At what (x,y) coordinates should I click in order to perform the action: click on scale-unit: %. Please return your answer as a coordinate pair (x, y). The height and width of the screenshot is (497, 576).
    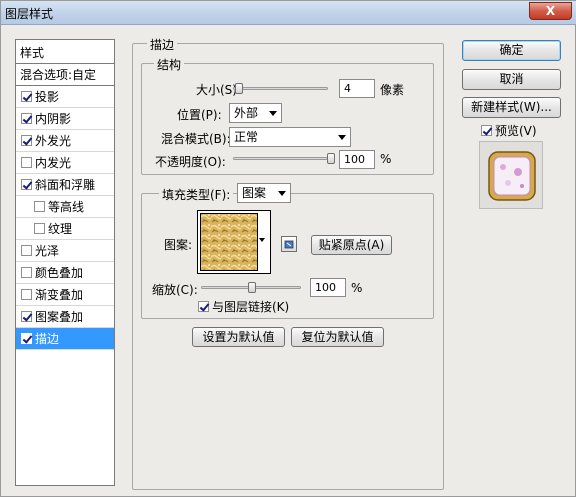
    Looking at the image, I should click on (357, 288).